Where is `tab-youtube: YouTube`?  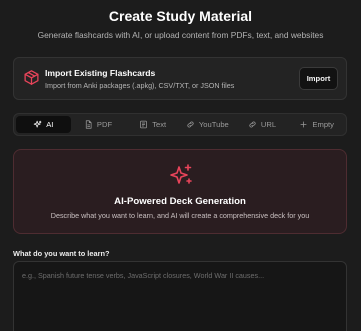 tab-youtube: YouTube is located at coordinates (207, 124).